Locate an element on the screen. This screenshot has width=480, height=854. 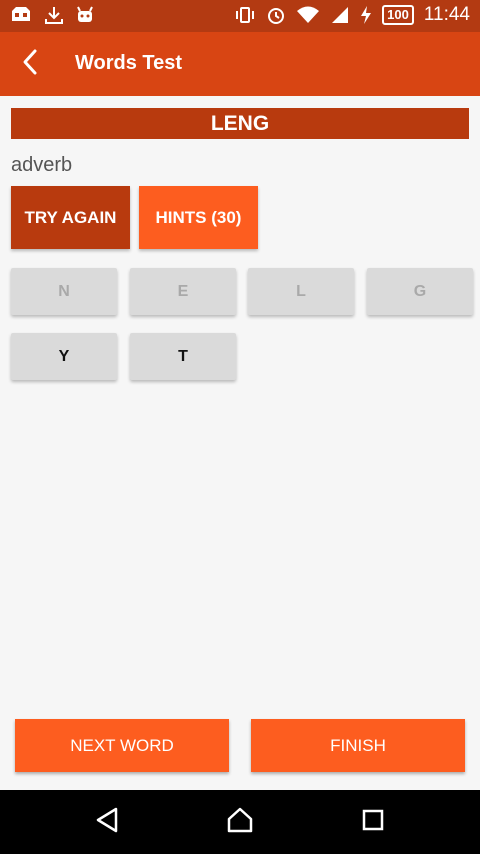
letter-tile: Y is located at coordinates (64, 356).